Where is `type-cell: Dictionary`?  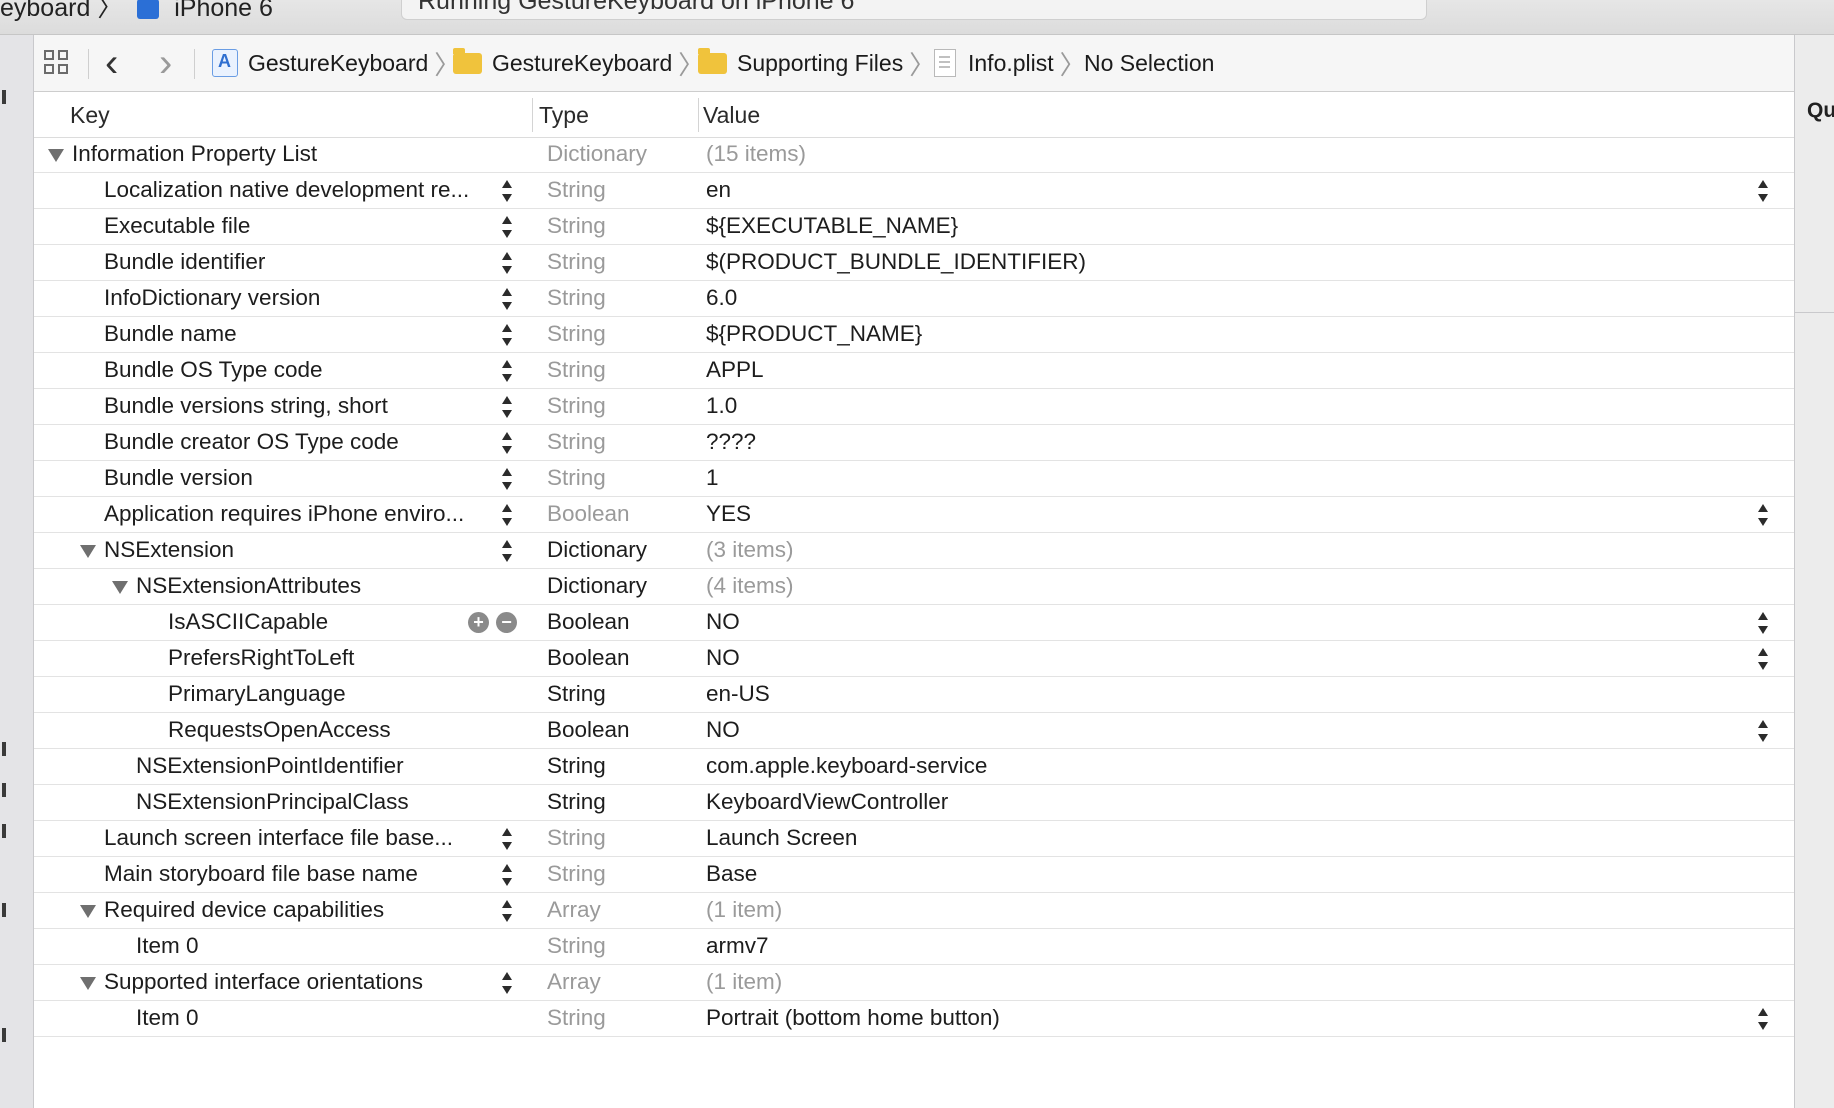 type-cell: Dictionary is located at coordinates (597, 549).